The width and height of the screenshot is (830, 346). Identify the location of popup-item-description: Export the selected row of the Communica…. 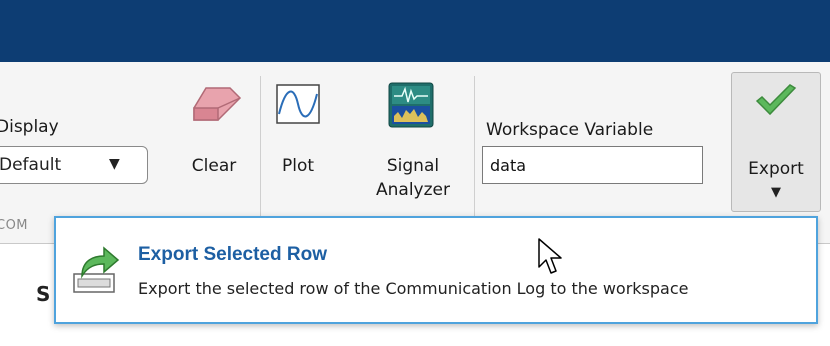
(413, 288).